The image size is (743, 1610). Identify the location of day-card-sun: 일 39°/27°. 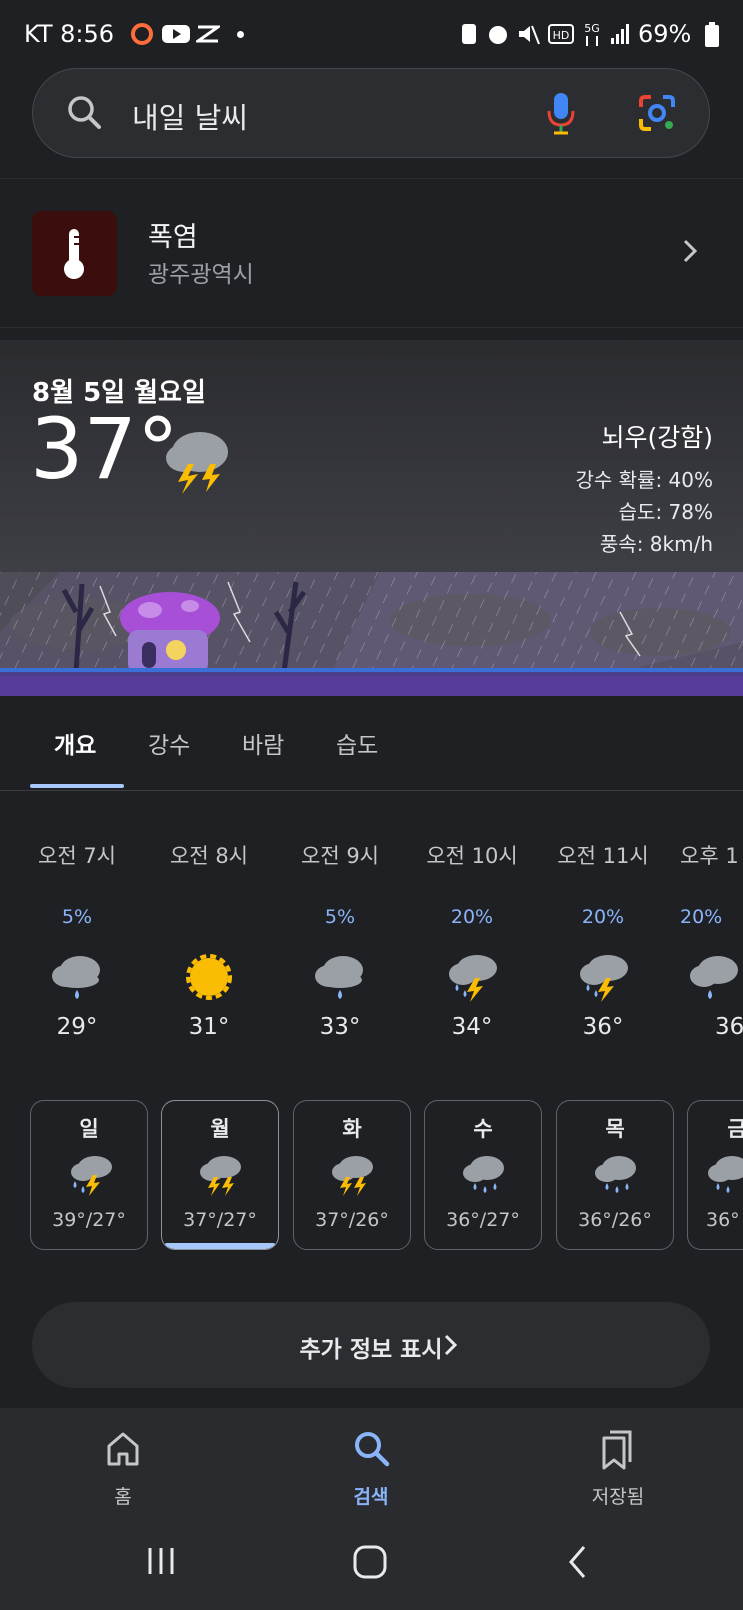
(89, 1175).